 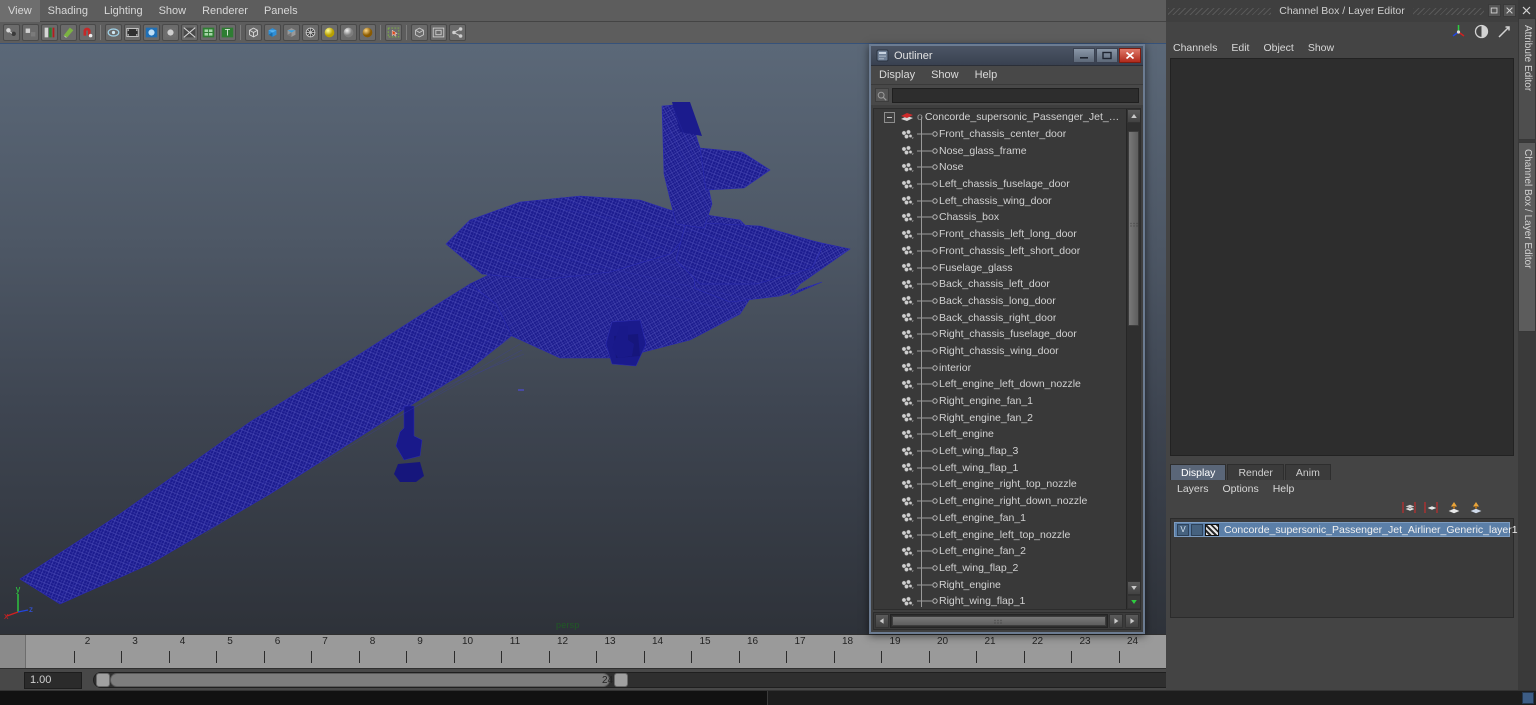 What do you see at coordinates (20, 11) in the screenshot?
I see `menu-view: View` at bounding box center [20, 11].